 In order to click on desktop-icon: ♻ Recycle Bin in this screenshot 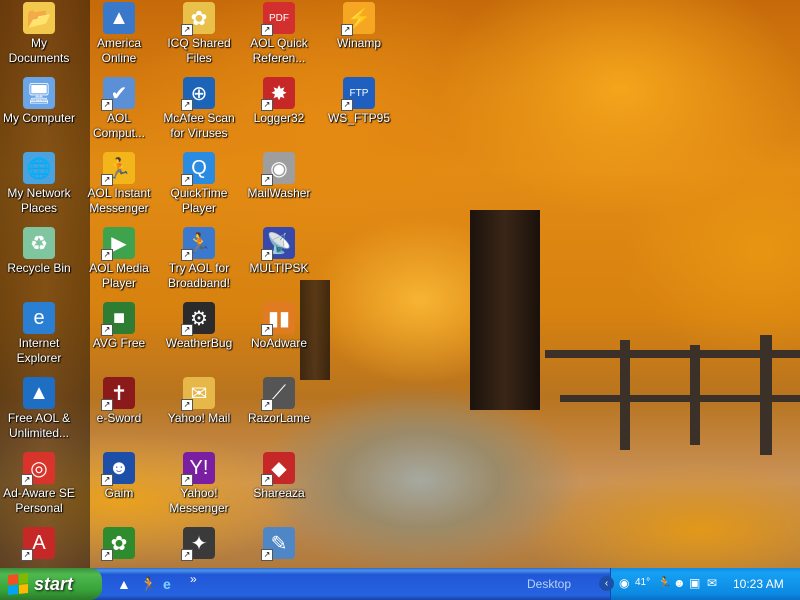, I will do `click(39, 251)`.